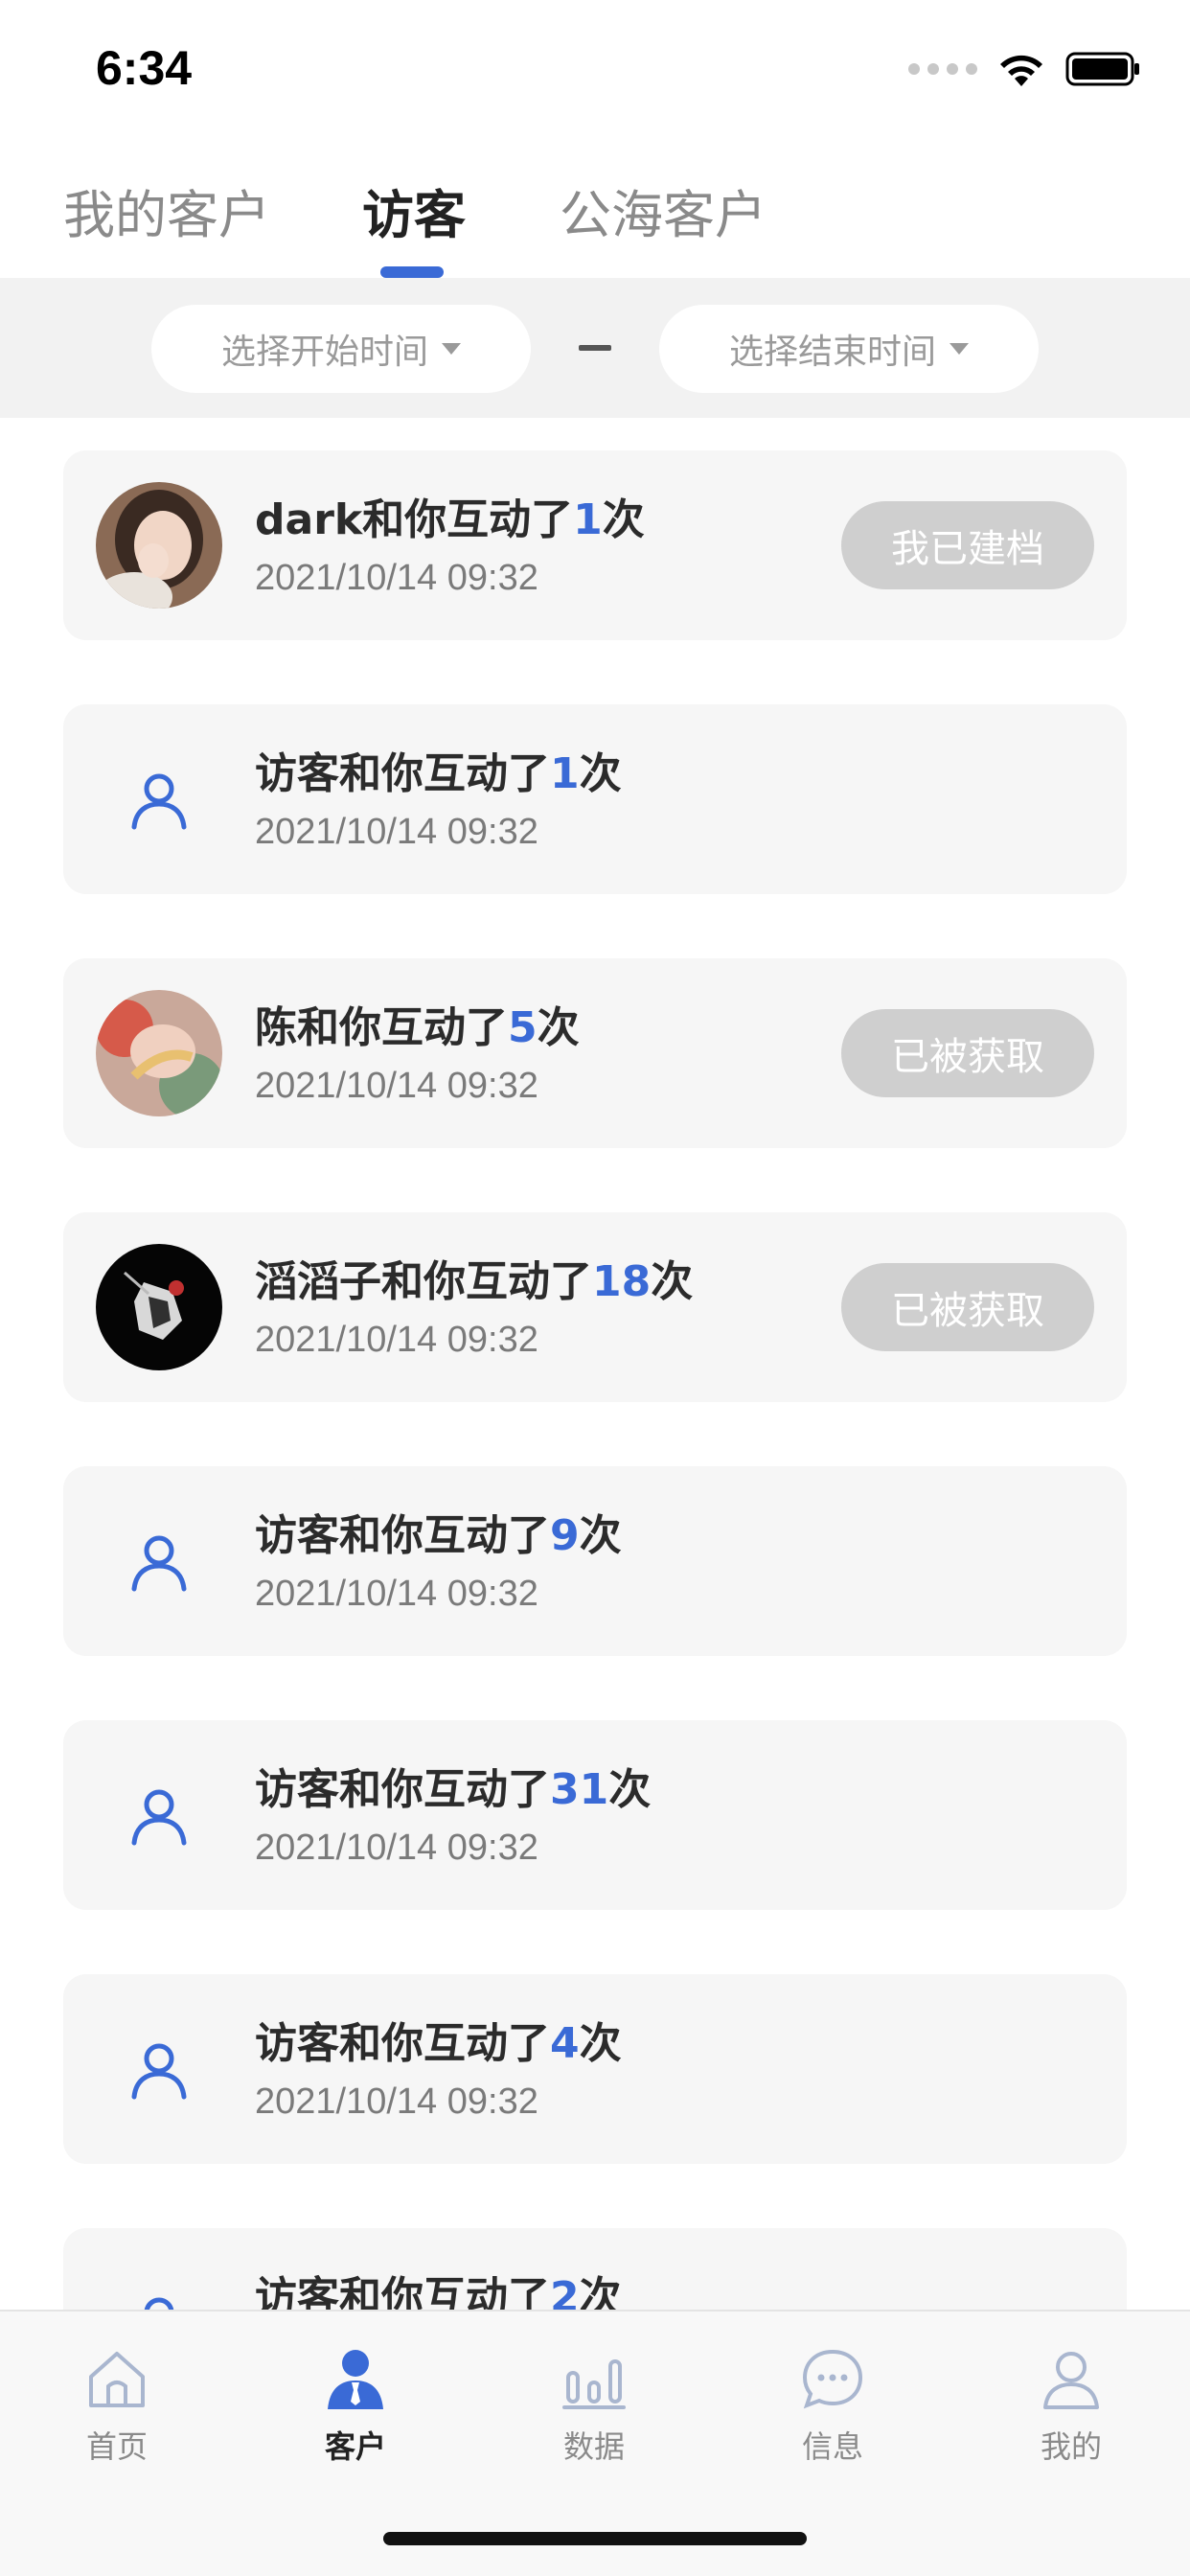 The width and height of the screenshot is (1190, 2576). I want to click on date-range-separator, so click(595, 348).